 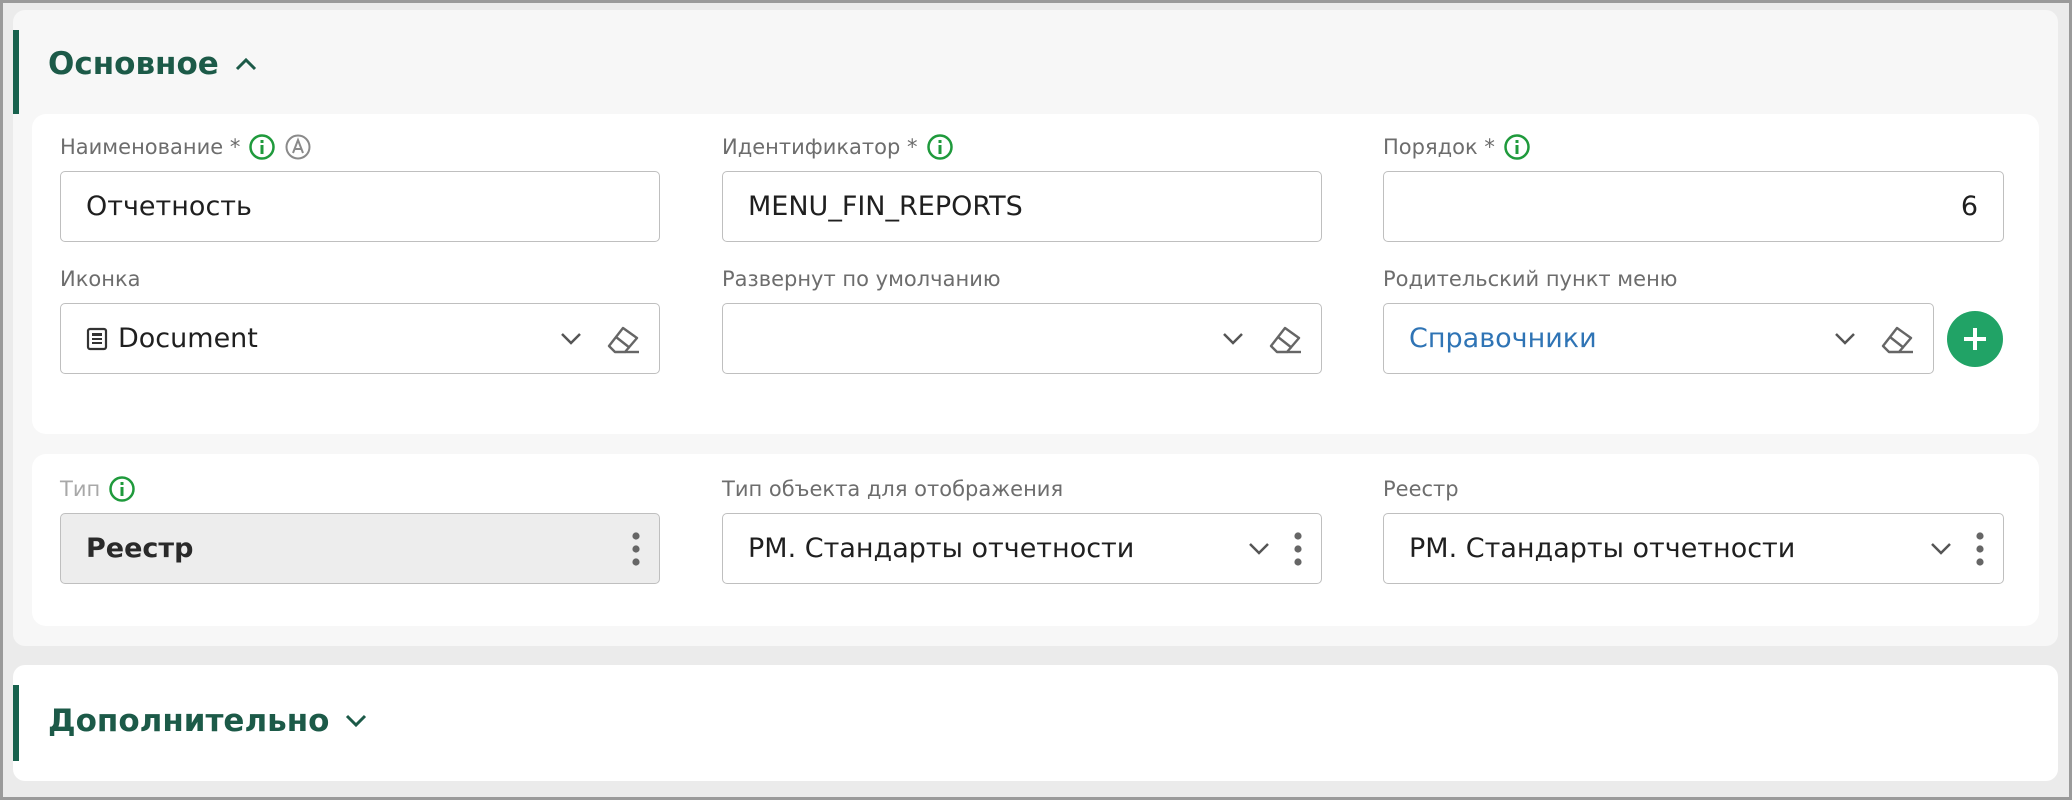 I want to click on expanded-default-label: Развернут по умолчанию, so click(x=861, y=279).